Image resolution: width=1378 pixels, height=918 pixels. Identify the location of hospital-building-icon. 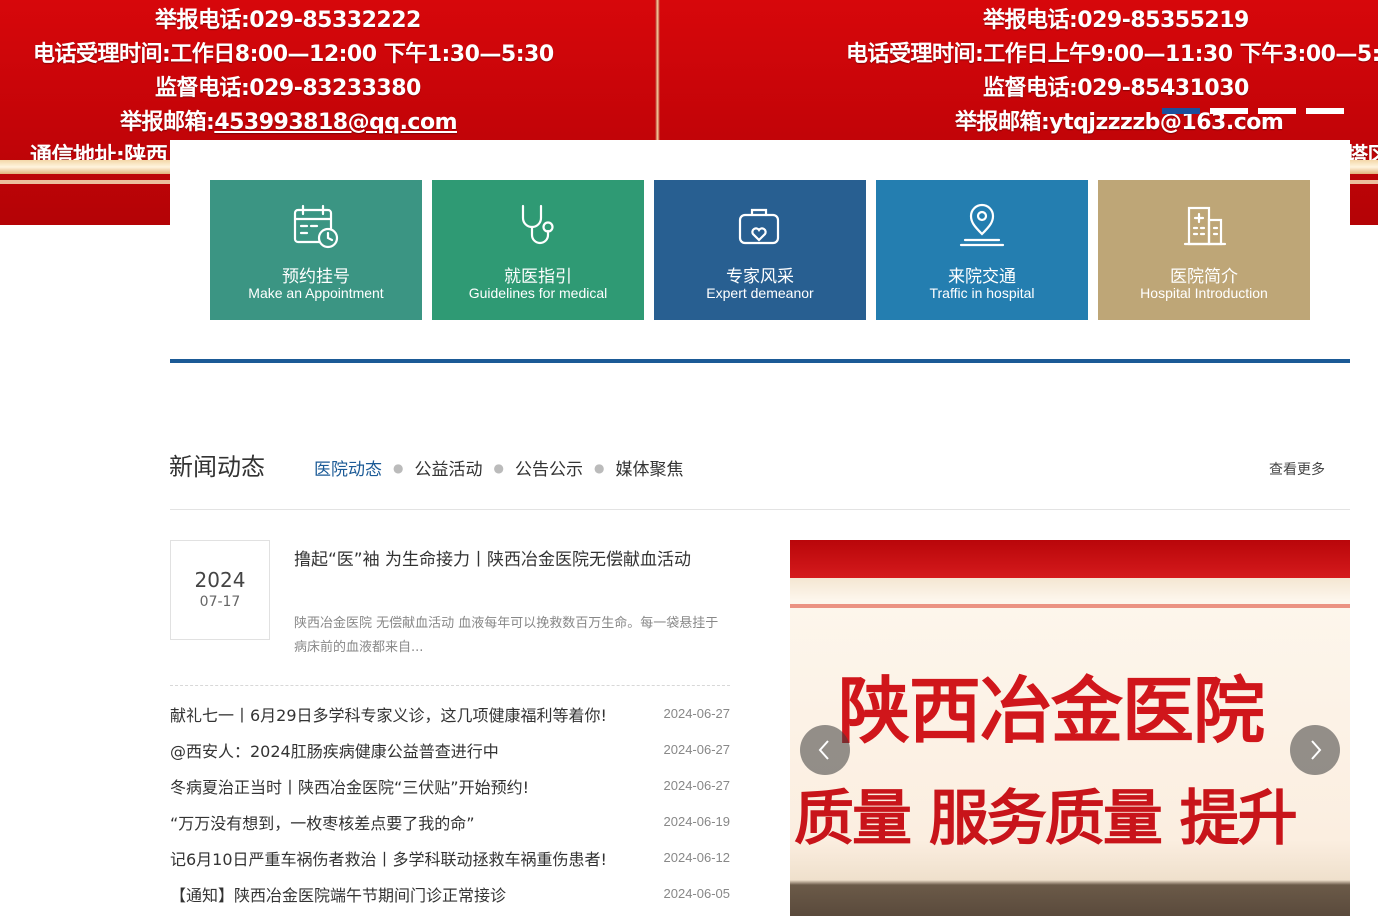
(1205, 226).